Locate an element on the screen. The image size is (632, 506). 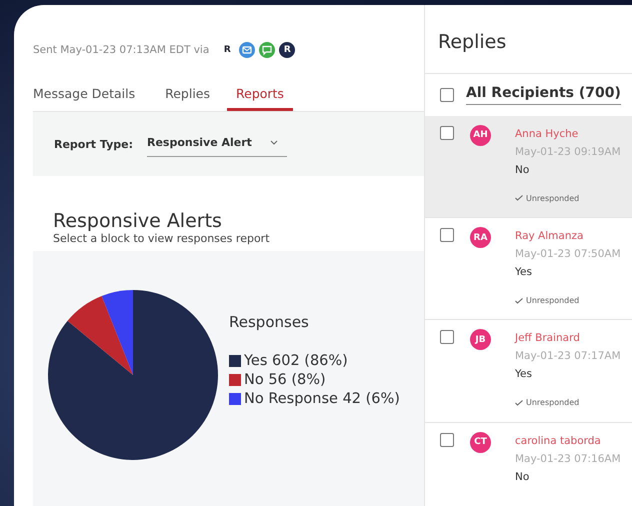
recipient-name: Jeff Brainard is located at coordinates (568, 338).